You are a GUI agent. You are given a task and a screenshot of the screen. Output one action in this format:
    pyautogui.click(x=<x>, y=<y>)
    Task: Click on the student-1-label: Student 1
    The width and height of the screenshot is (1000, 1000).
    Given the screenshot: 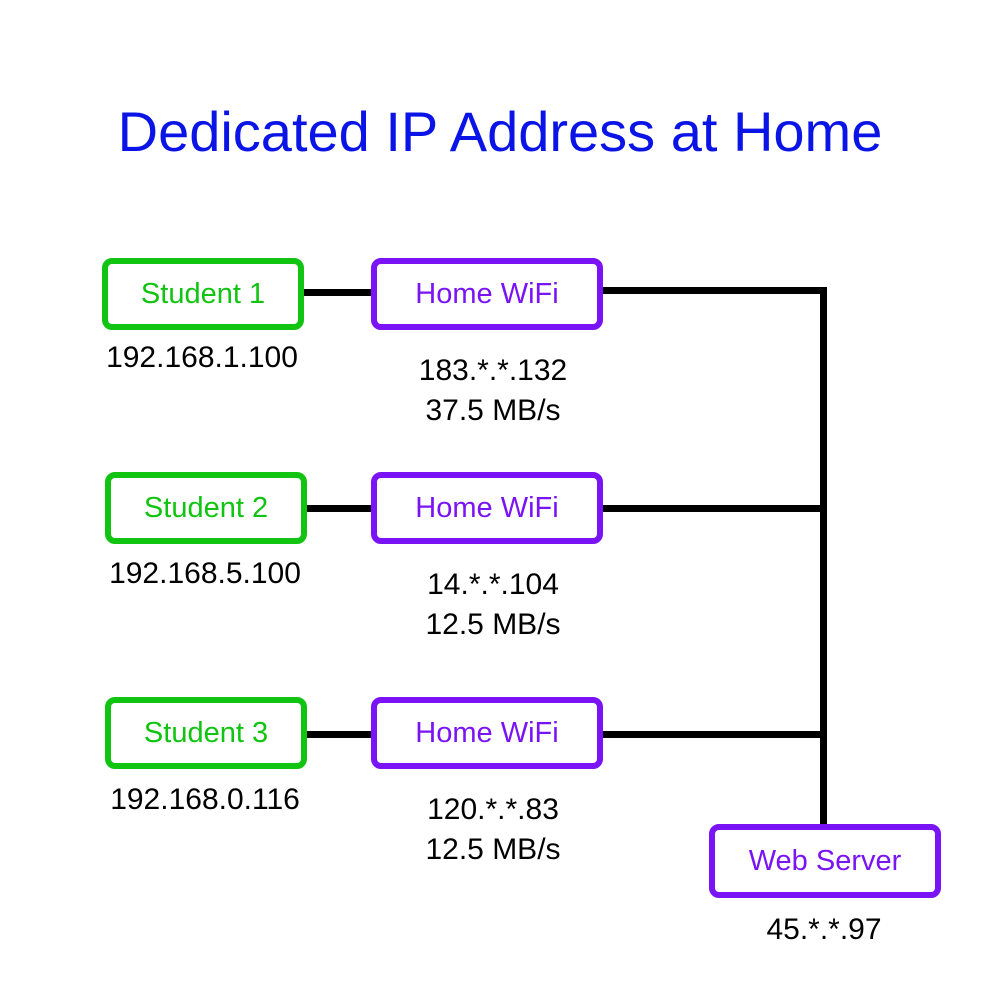 What is the action you would take?
    pyautogui.click(x=203, y=293)
    